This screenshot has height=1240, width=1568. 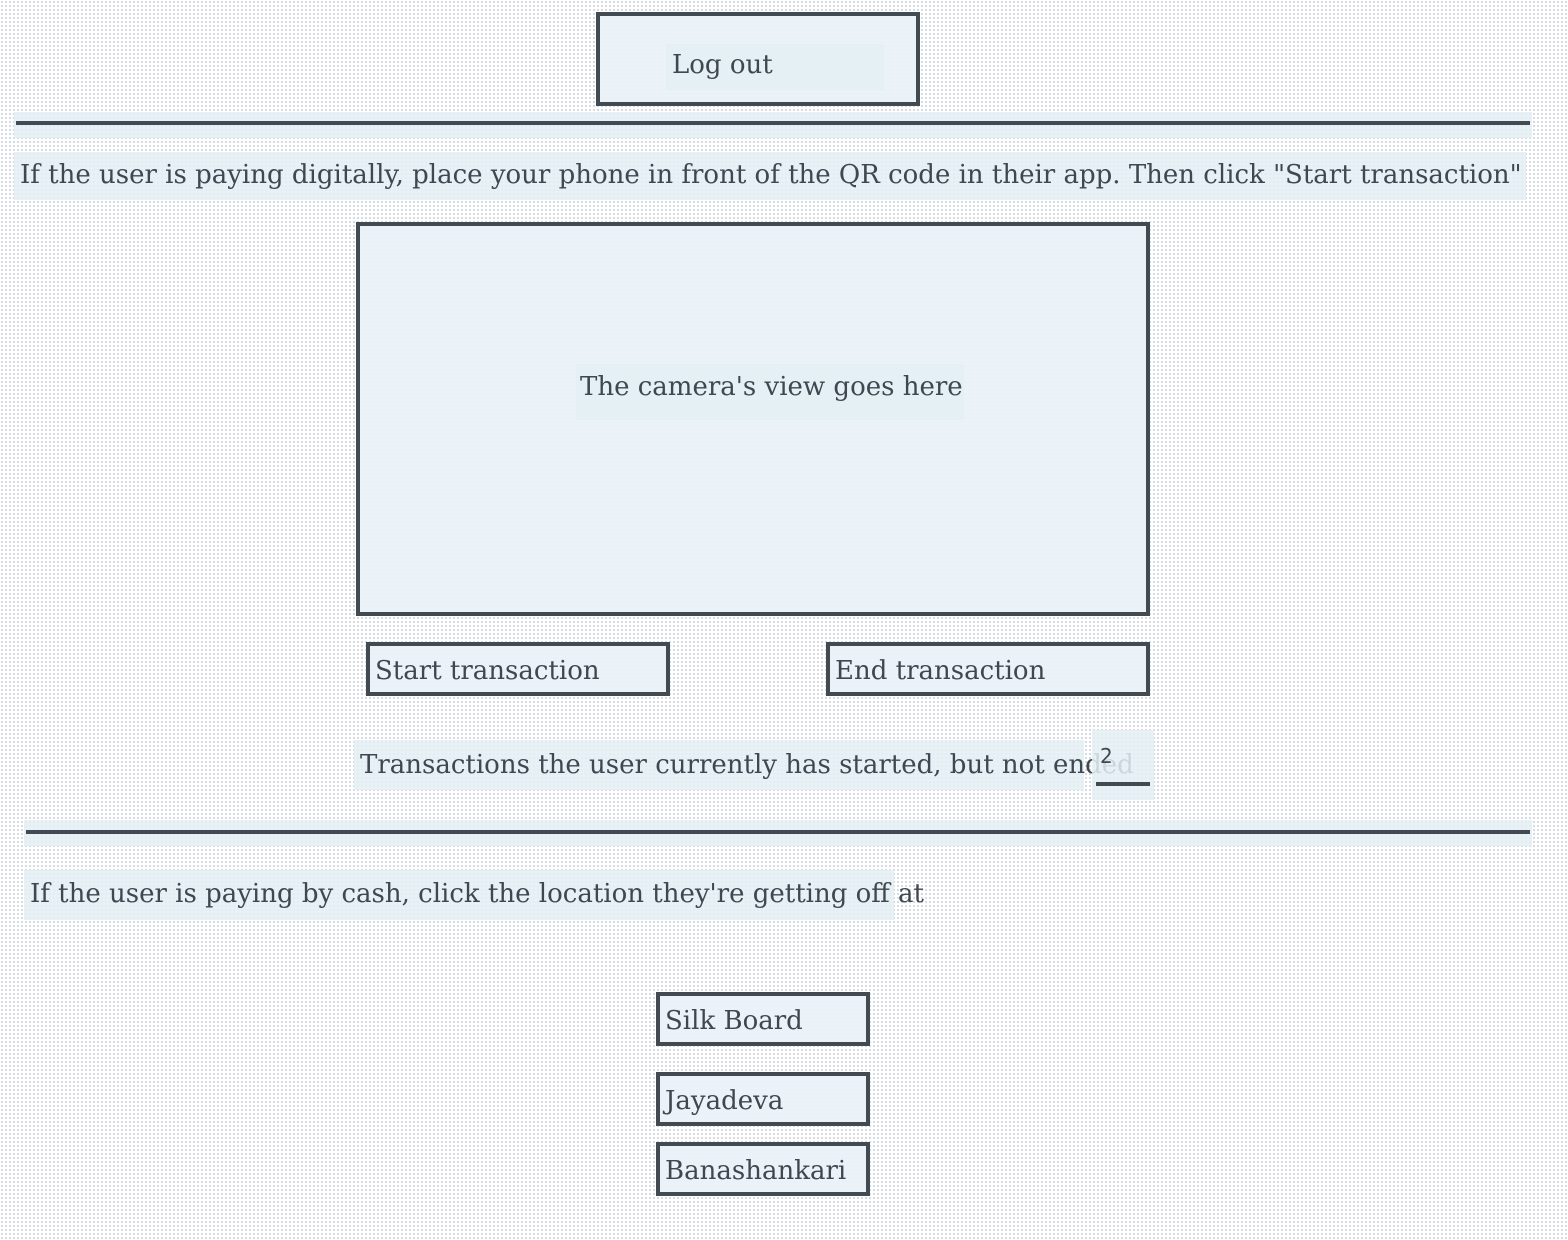 I want to click on location-button-silk-board: Silk Board, so click(x=763, y=1019).